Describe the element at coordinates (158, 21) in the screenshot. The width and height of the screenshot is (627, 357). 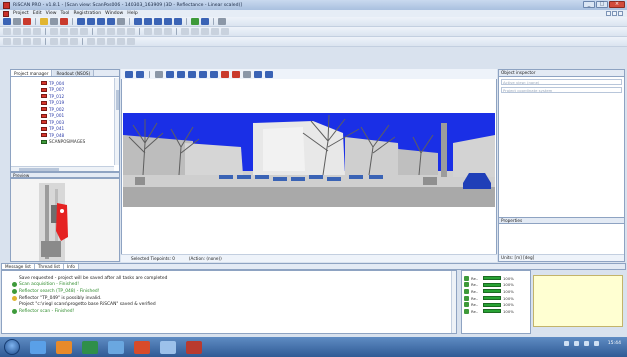
I see `list-icon` at that location.